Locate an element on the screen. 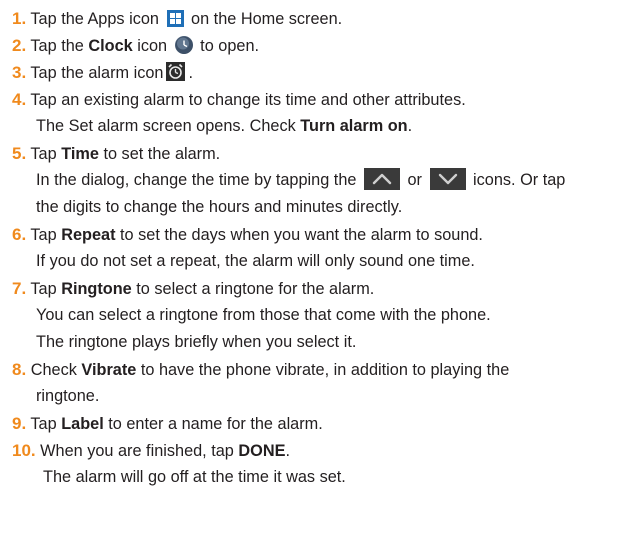  step-number: 5. is located at coordinates (19, 153).